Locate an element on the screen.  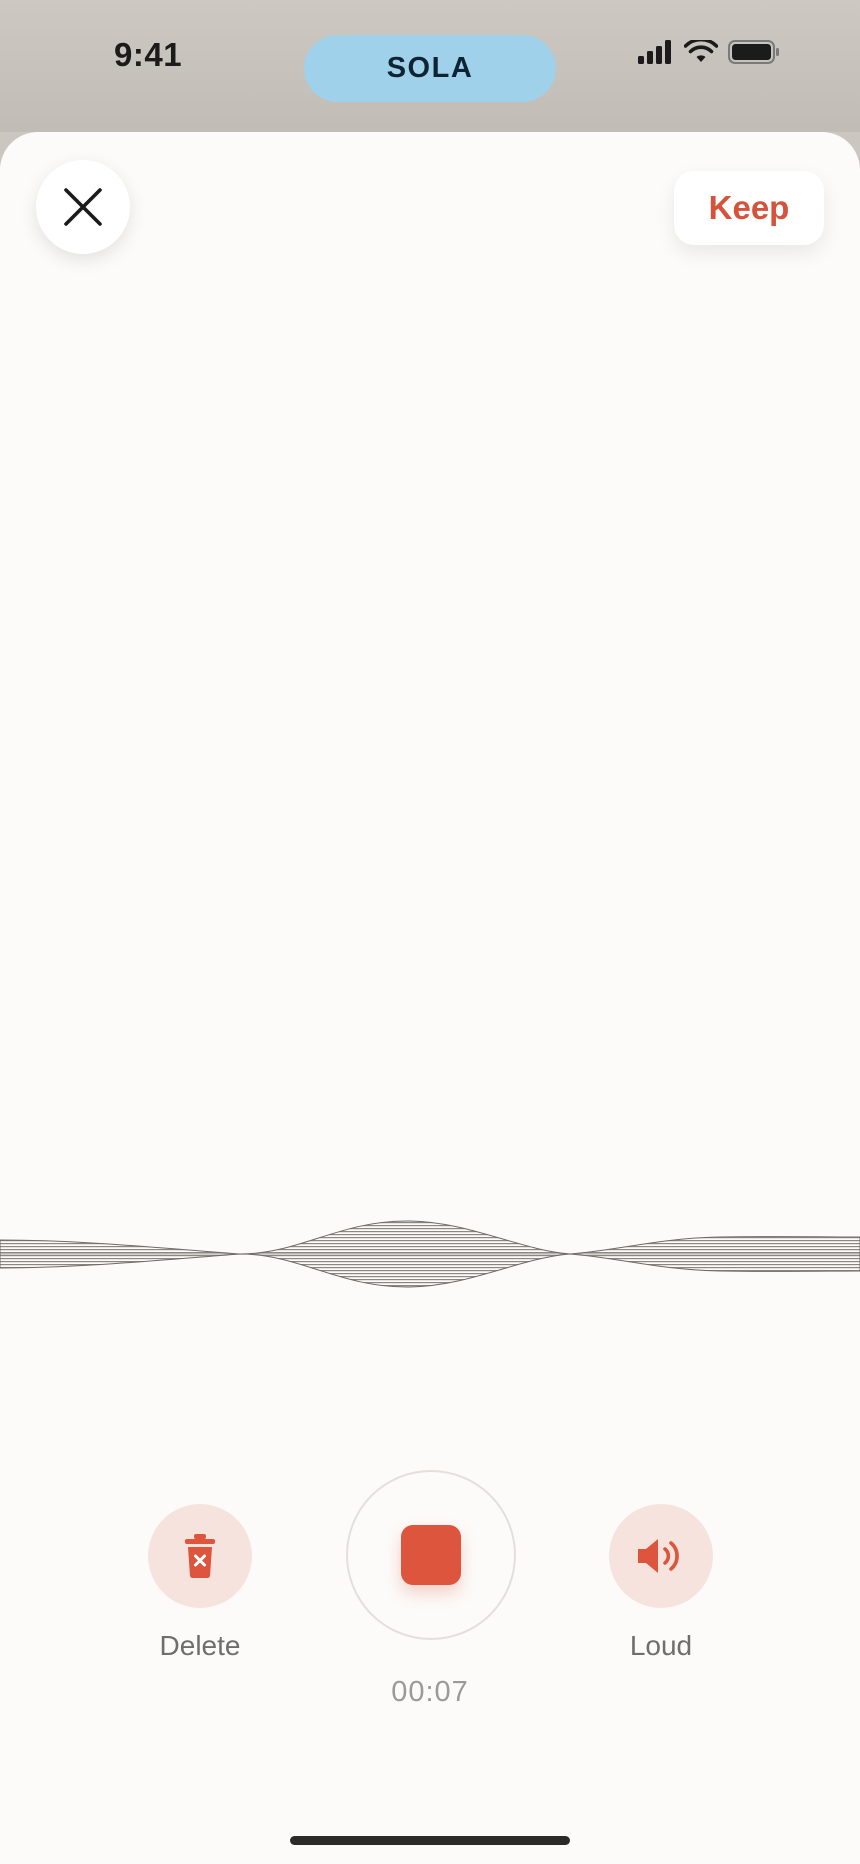
signal-icon is located at coordinates (654, 52).